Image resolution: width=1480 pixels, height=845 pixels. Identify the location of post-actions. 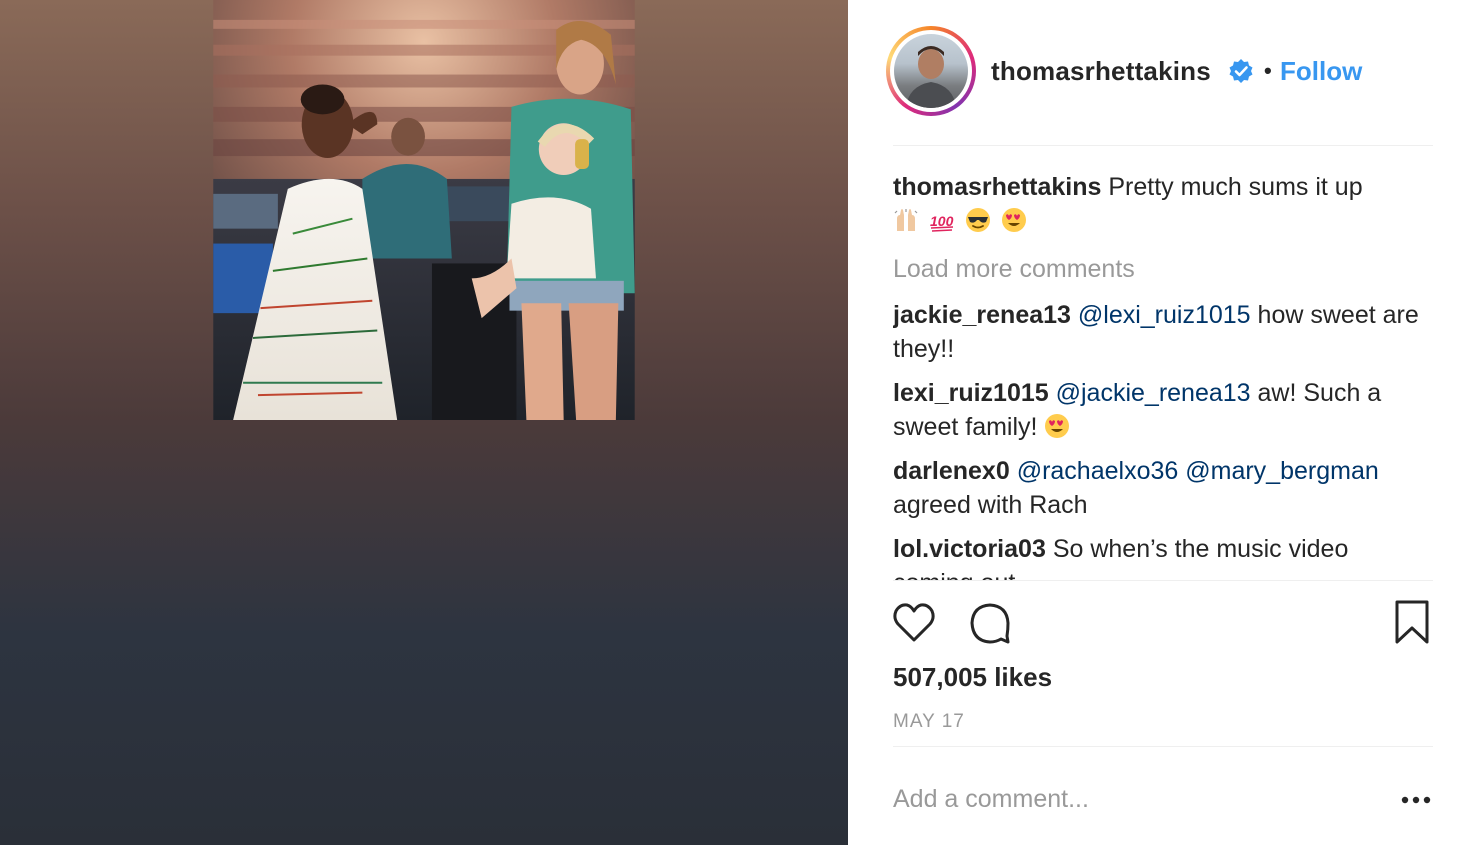
(1163, 623).